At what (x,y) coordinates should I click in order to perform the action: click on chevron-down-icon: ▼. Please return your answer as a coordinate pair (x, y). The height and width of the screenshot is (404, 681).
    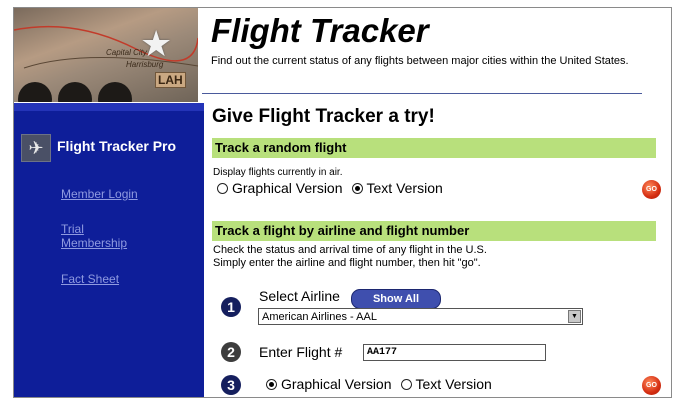
    Looking at the image, I should click on (574, 316).